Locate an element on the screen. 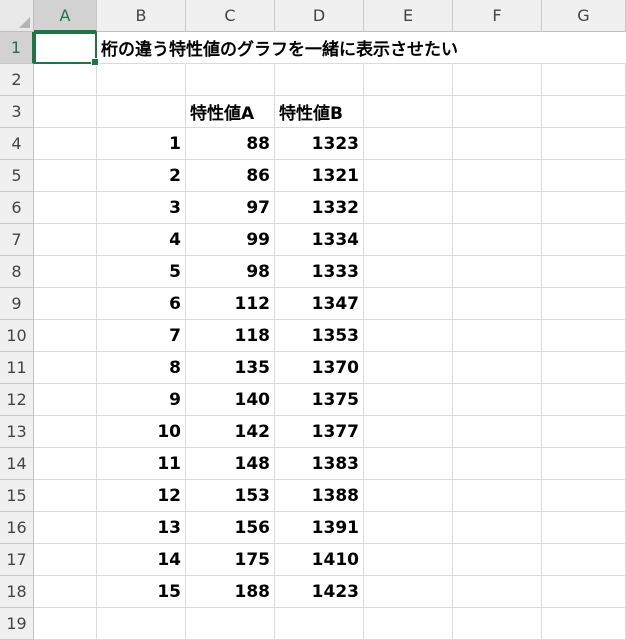  cell-a5 is located at coordinates (65, 176).